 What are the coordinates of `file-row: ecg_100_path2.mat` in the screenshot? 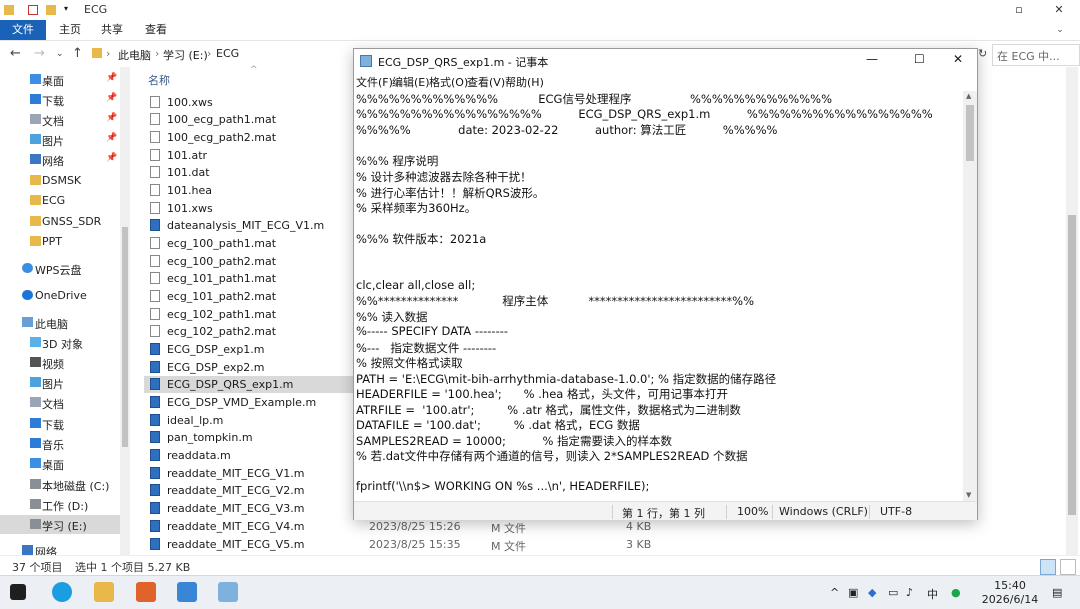 It's located at (249, 261).